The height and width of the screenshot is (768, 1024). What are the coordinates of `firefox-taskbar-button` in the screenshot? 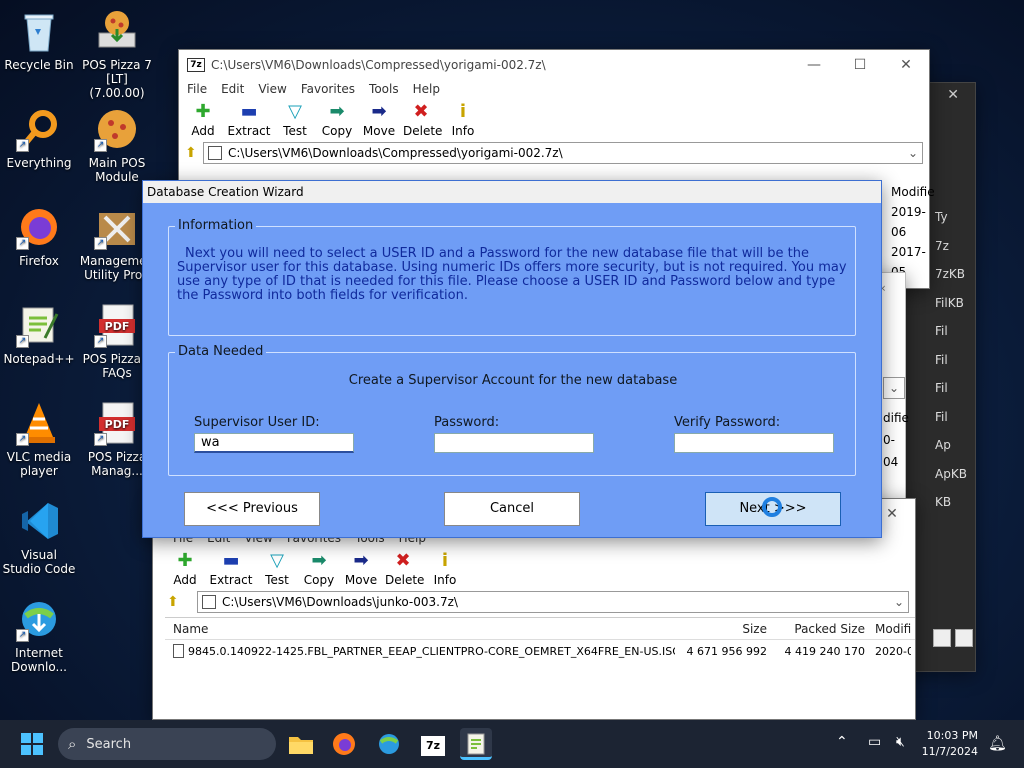 It's located at (344, 744).